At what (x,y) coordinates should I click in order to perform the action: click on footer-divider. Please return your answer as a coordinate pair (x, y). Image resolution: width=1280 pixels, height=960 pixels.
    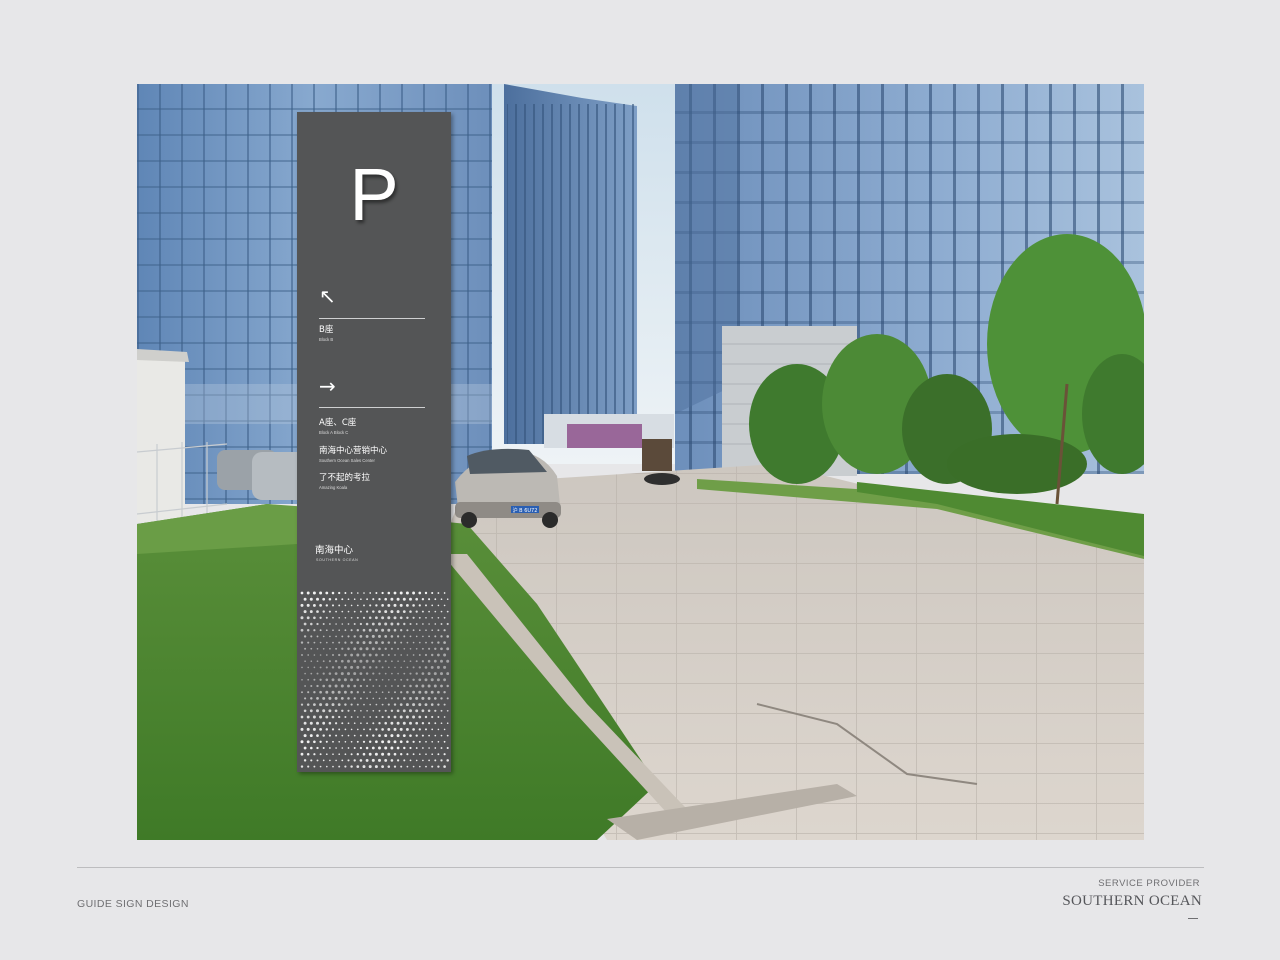
    Looking at the image, I should click on (640, 867).